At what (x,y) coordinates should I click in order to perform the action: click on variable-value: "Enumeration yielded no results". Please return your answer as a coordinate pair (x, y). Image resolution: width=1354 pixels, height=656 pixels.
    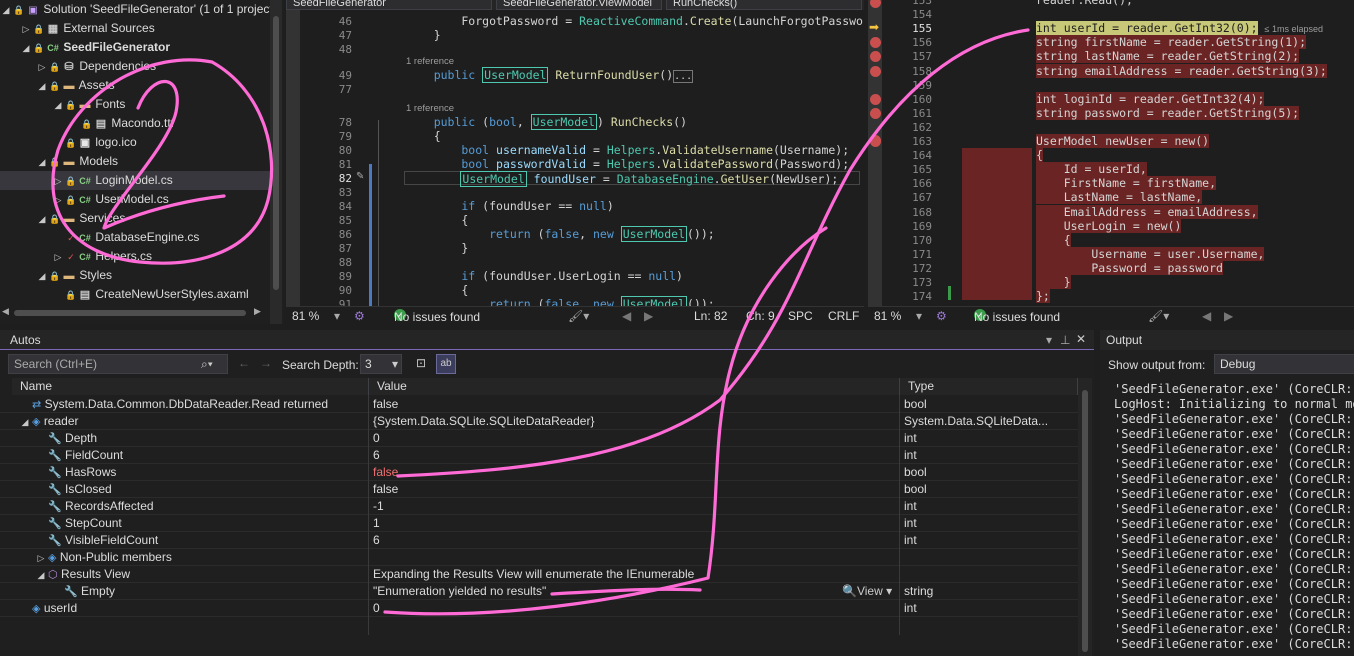
    Looking at the image, I should click on (459, 591).